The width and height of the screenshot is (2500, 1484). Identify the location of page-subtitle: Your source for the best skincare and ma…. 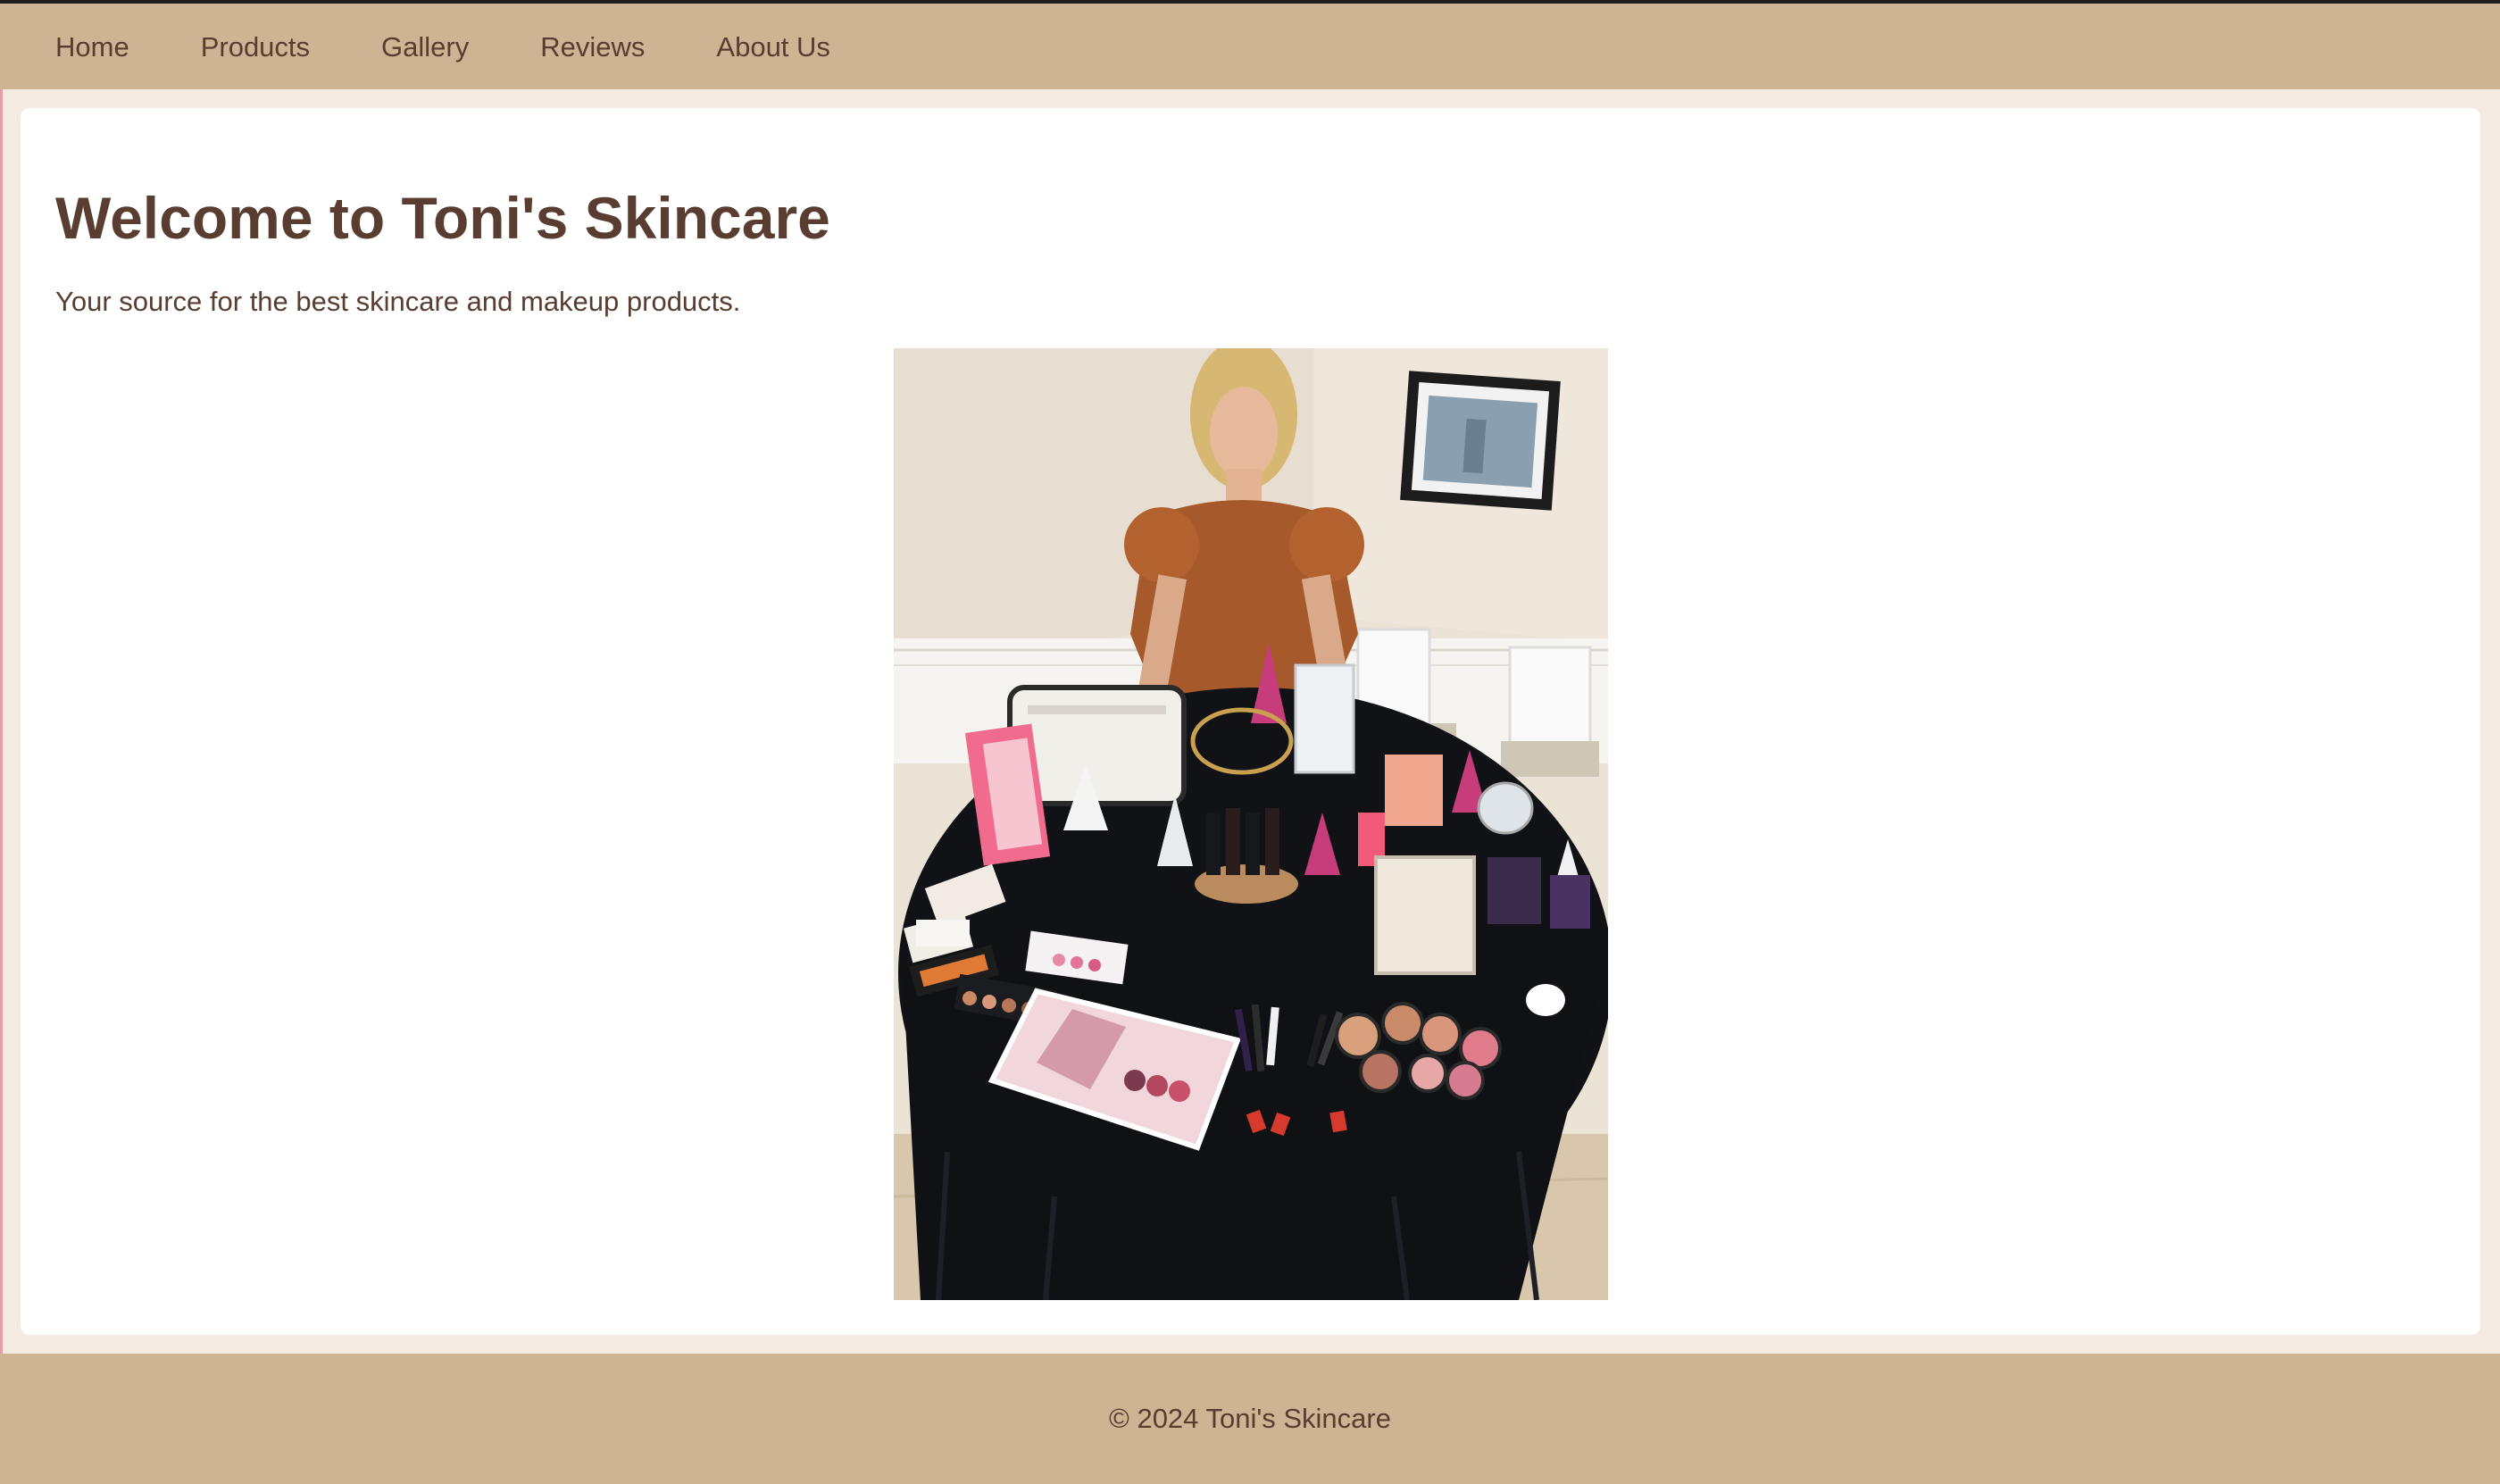
(398, 301).